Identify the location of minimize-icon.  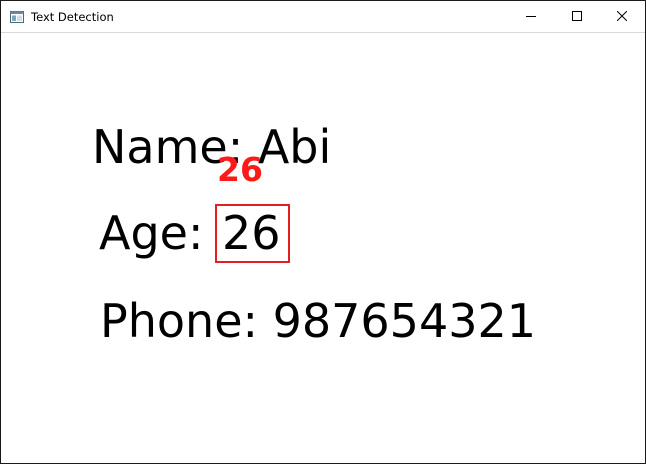
(531, 16).